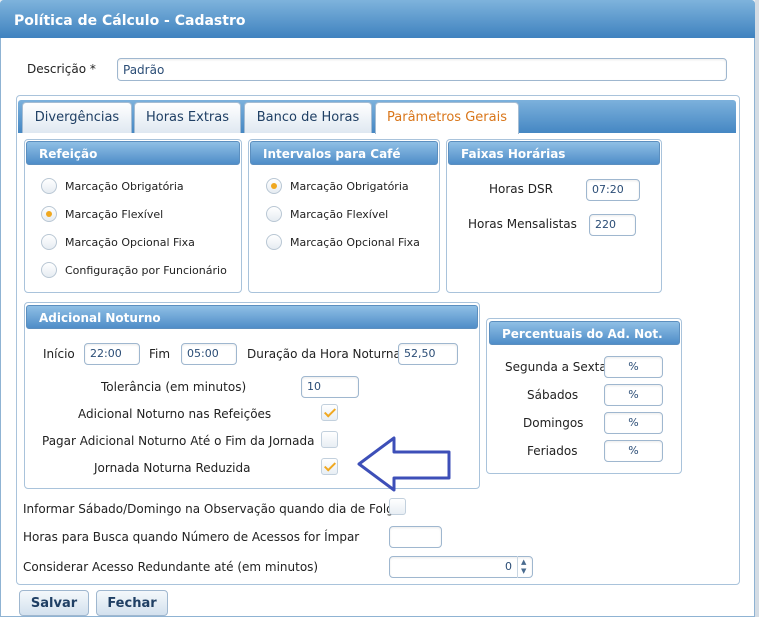  Describe the element at coordinates (397, 506) in the screenshot. I see `informar-sabado-domingo-checkbox` at that location.